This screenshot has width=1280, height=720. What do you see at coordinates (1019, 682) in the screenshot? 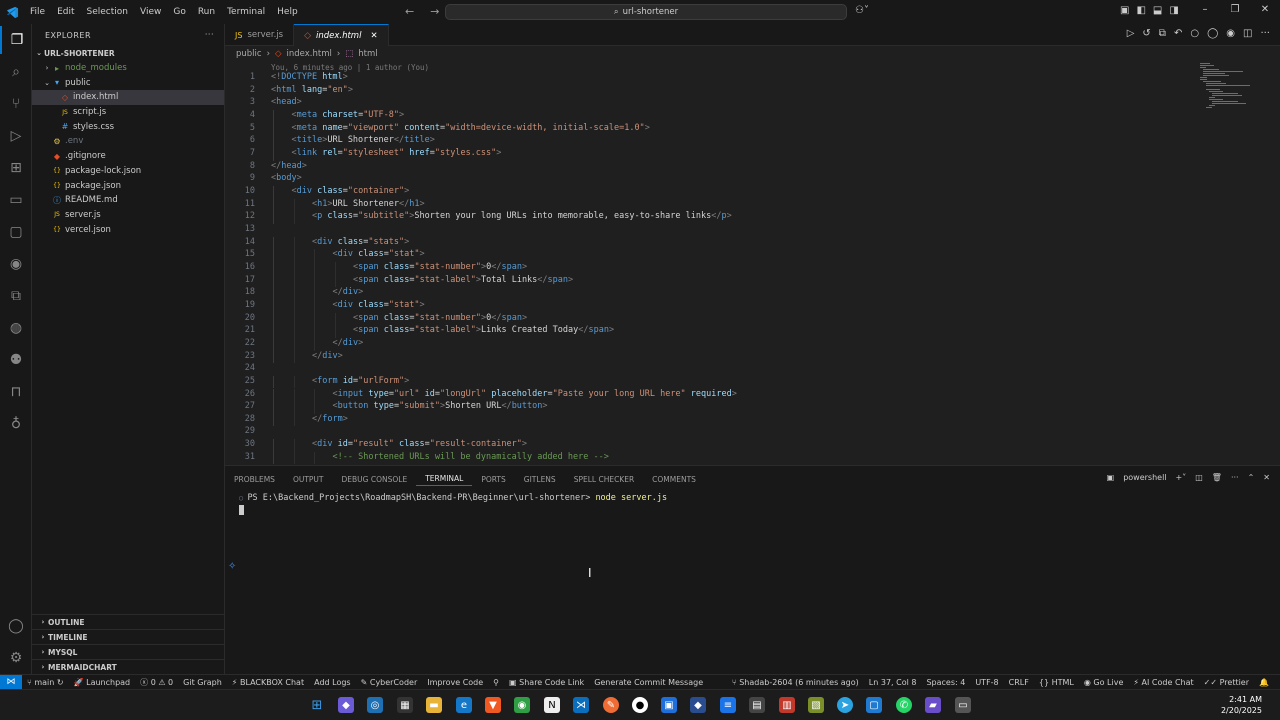
I see `line-ending: CRLF` at bounding box center [1019, 682].